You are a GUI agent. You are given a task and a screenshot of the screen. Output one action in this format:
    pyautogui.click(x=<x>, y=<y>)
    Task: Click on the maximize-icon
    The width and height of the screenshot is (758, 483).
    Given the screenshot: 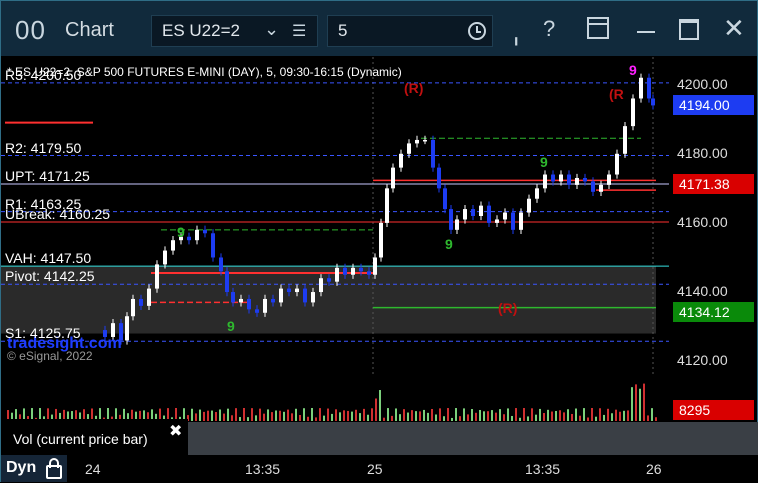 What is the action you would take?
    pyautogui.click(x=689, y=29)
    